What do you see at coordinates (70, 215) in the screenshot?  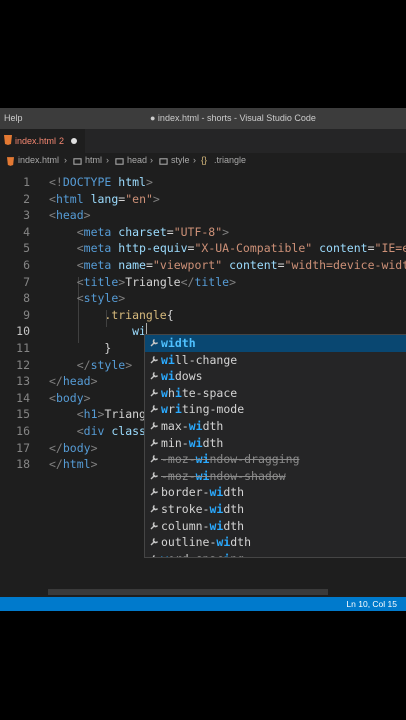 I see `code-line: <head>` at bounding box center [70, 215].